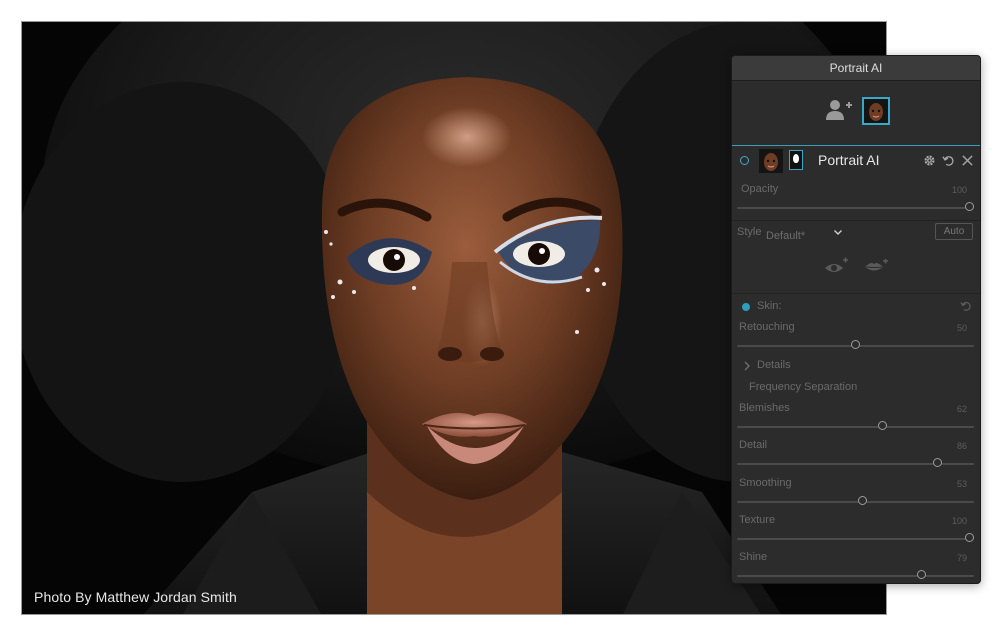 The width and height of the screenshot is (1001, 637). What do you see at coordinates (796, 160) in the screenshot?
I see `layer-mask-thumbnail` at bounding box center [796, 160].